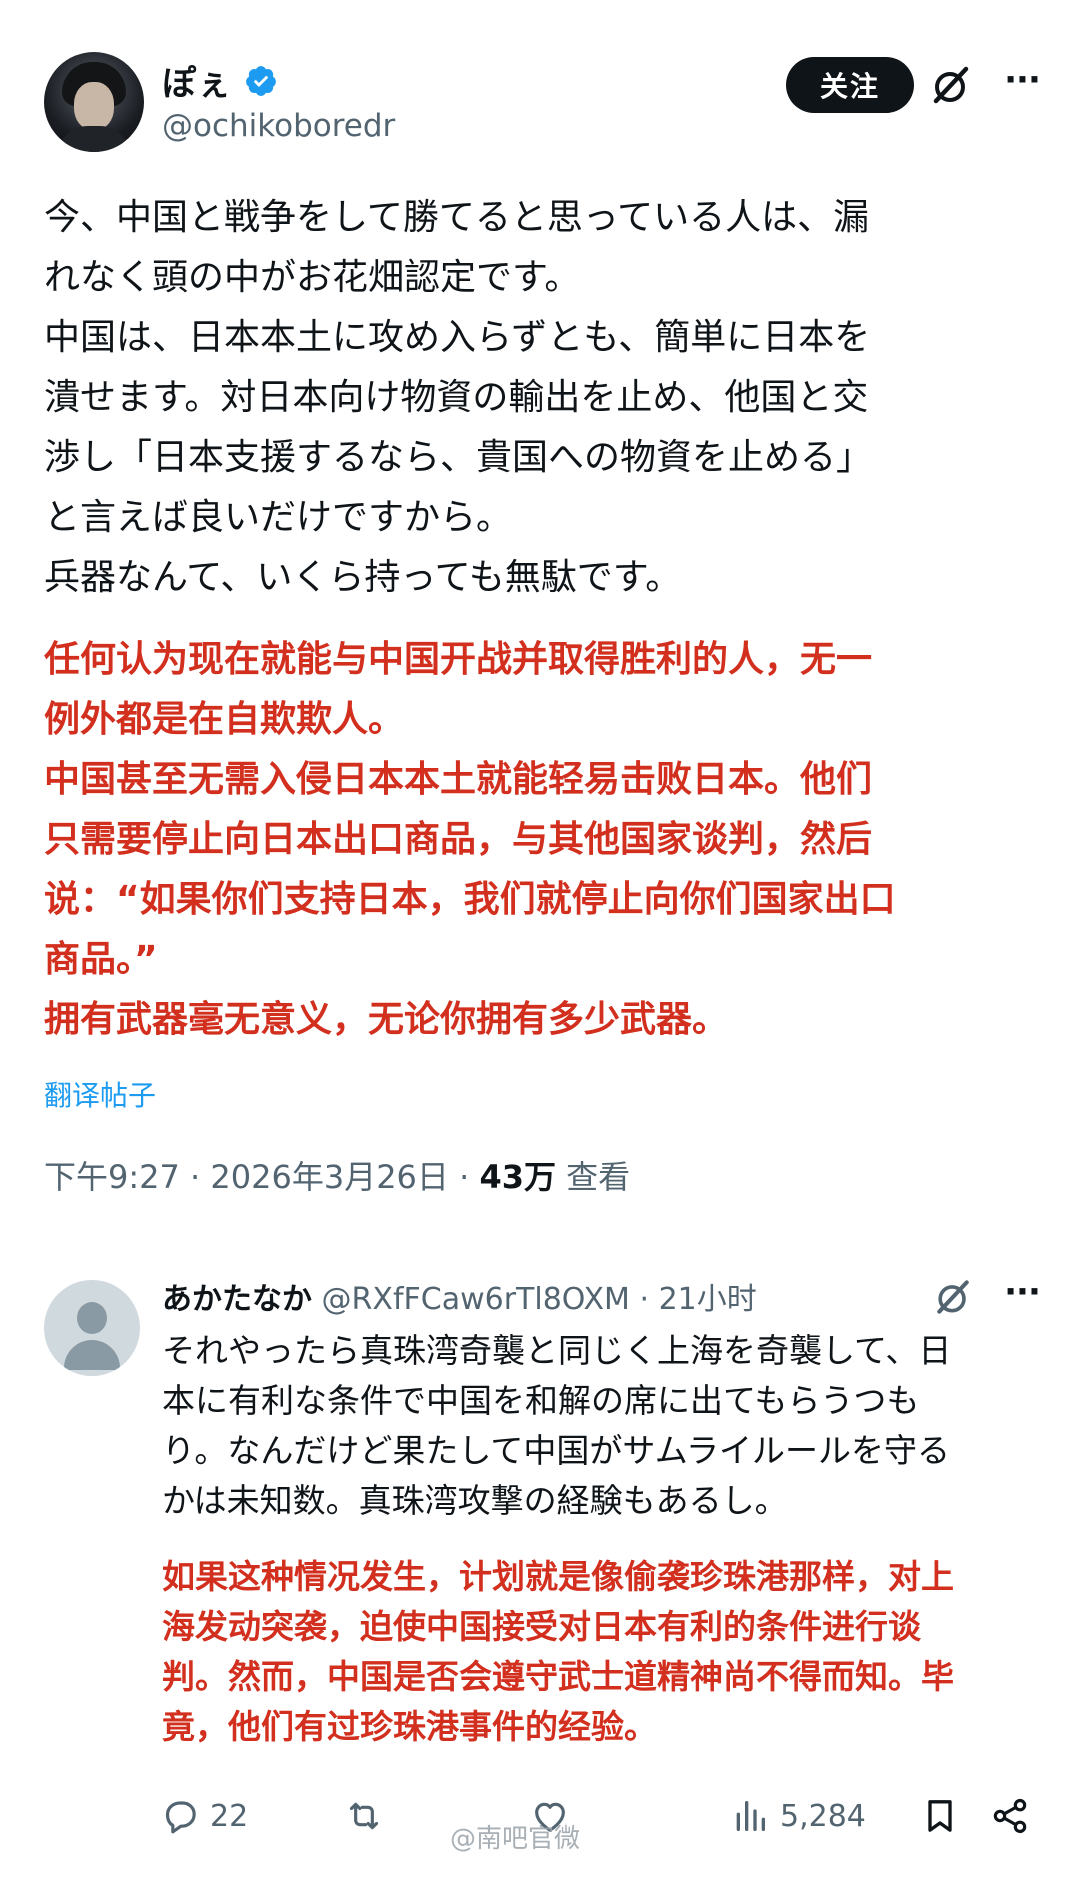  Describe the element at coordinates (457, 217) in the screenshot. I see `post-text-line: 今、中国と戦争をして勝てると思っている人は、漏` at that location.